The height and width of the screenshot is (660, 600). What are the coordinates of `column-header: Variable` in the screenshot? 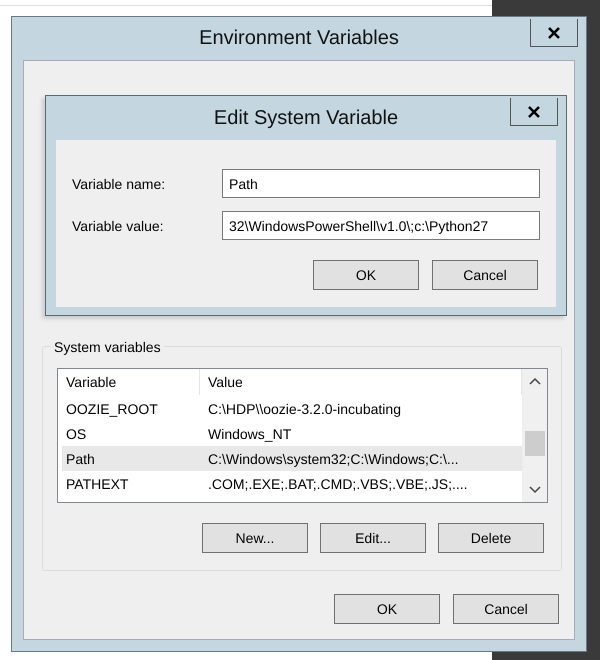 It's located at (129, 382).